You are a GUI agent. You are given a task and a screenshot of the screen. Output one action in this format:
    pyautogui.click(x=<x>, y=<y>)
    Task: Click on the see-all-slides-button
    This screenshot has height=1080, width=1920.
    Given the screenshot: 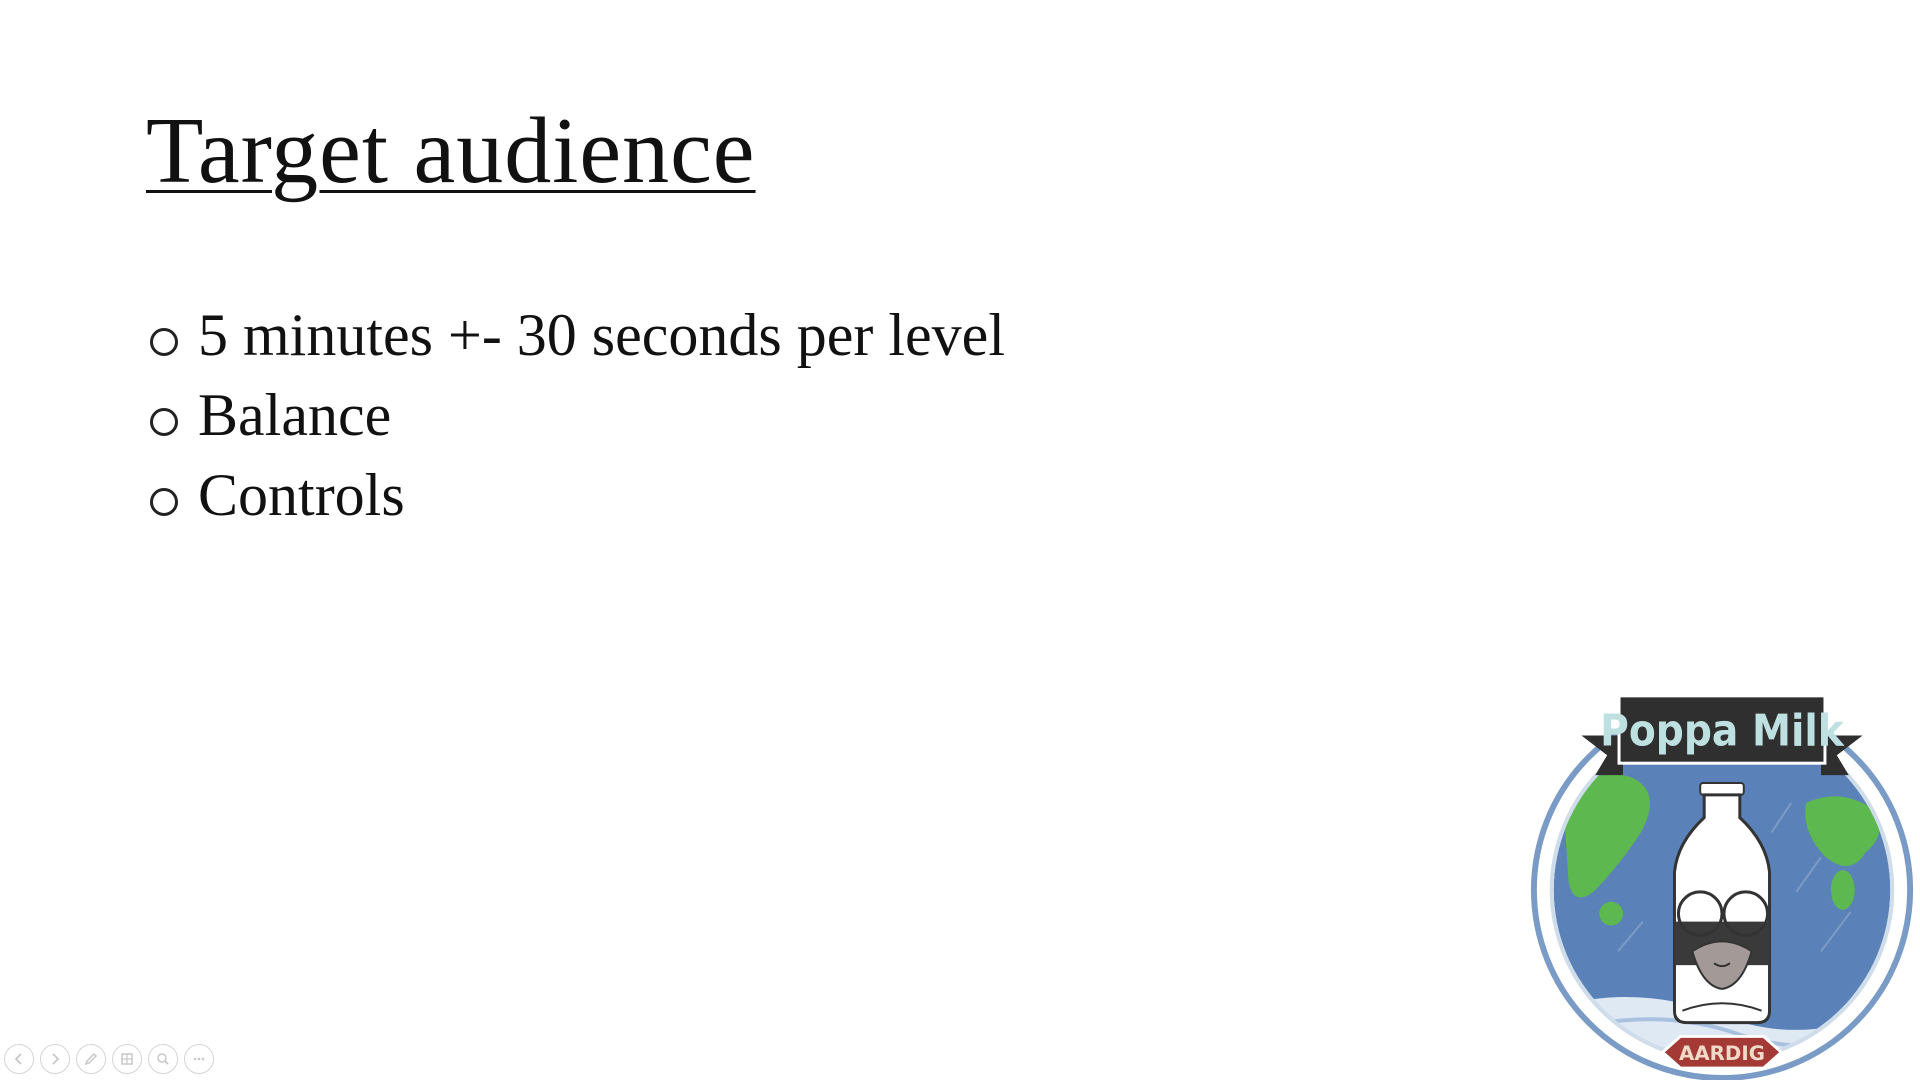 What is the action you would take?
    pyautogui.click(x=127, y=1059)
    